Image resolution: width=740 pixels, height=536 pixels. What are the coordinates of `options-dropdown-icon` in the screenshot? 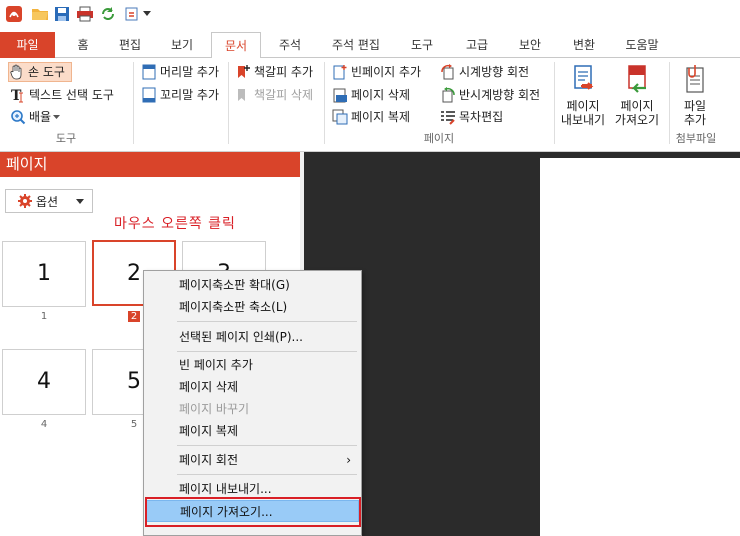 It's located at (80, 201).